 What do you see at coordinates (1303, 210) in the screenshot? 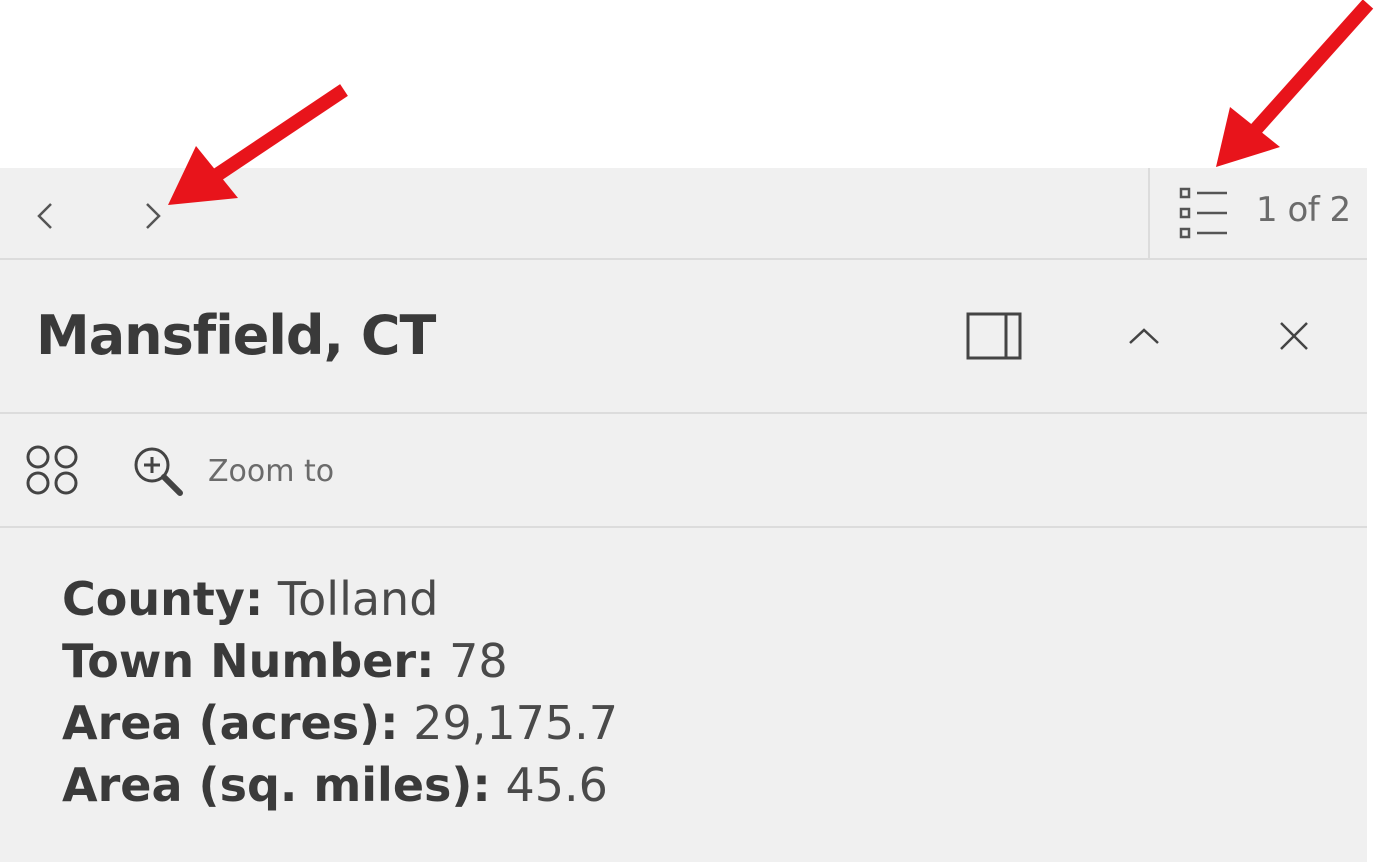
I see `pager-count: 1 of 2` at bounding box center [1303, 210].